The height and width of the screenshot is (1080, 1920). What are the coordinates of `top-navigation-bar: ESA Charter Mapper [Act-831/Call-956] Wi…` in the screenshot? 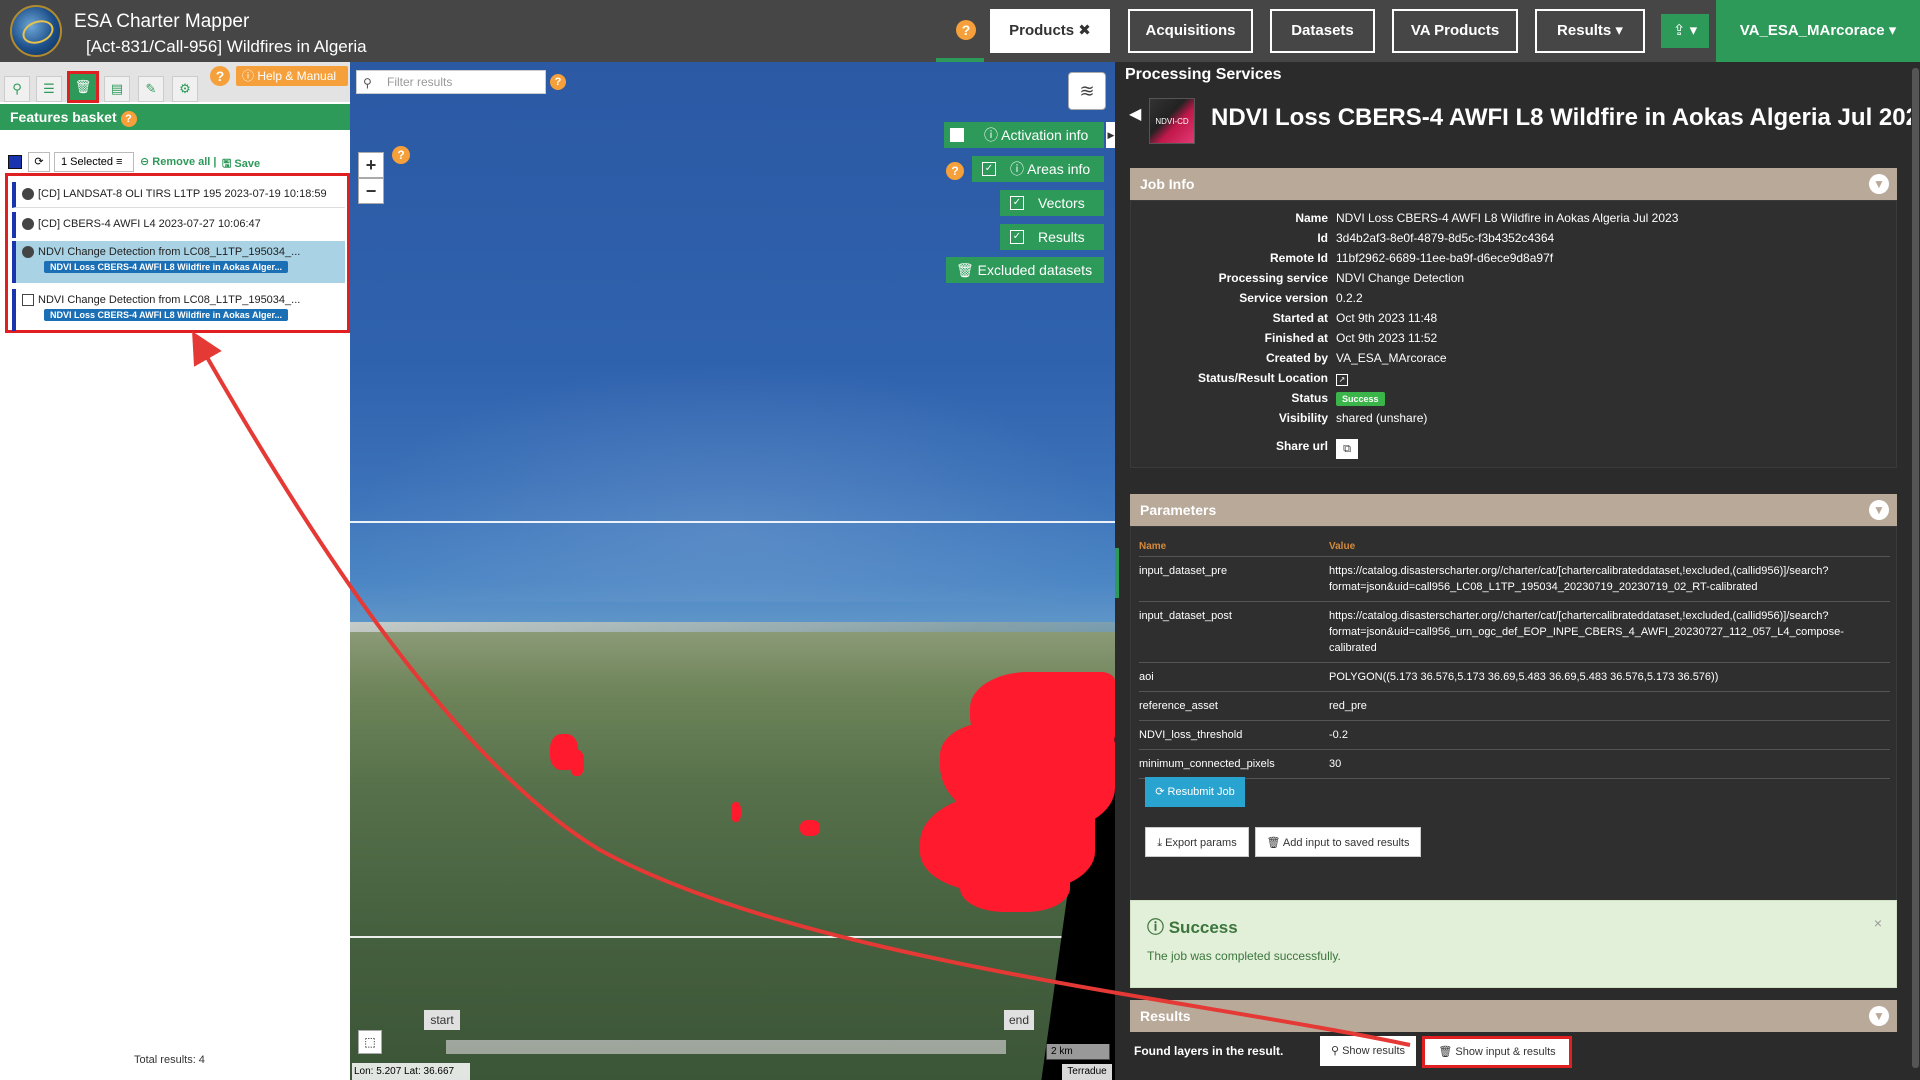 It's located at (960, 31).